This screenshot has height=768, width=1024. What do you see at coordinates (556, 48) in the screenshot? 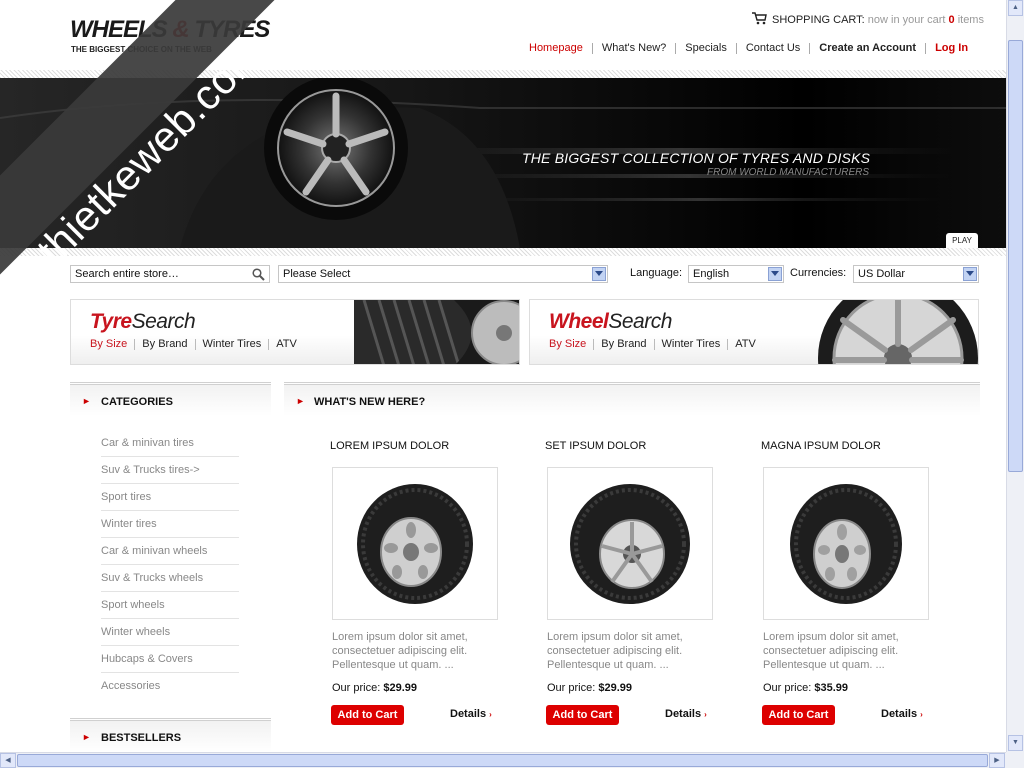
I see `nav-homepage: Homepage` at bounding box center [556, 48].